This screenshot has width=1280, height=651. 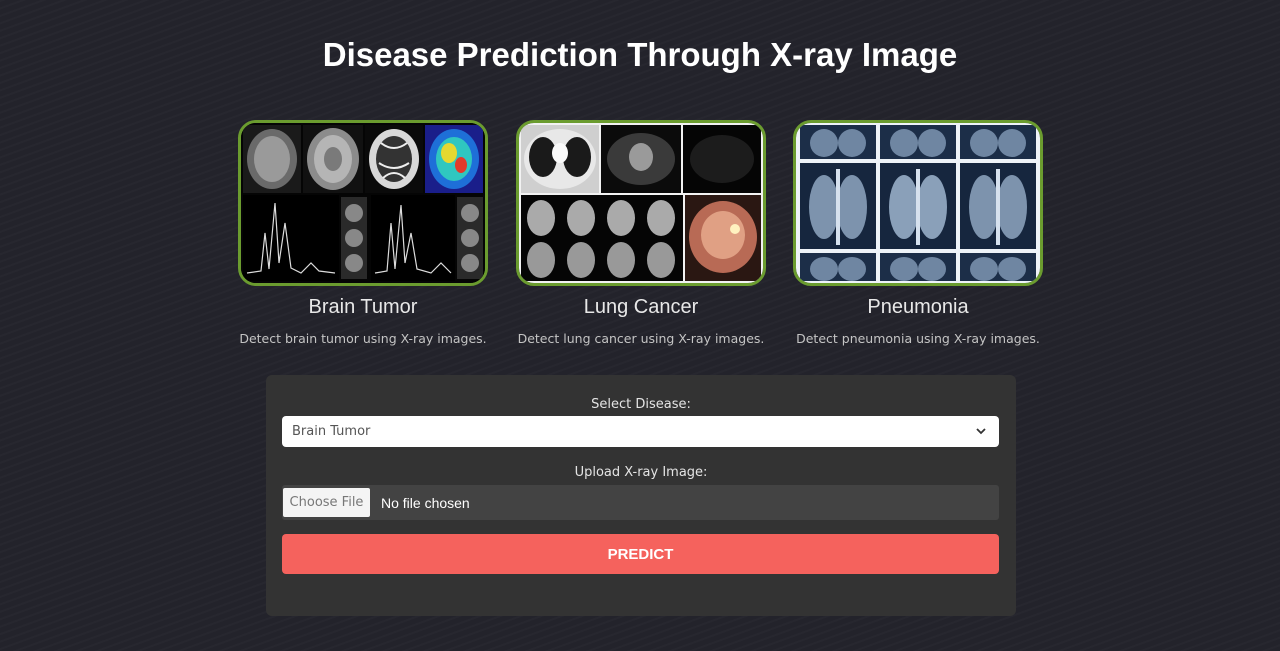 I want to click on file-status-text: No file chosen, so click(x=425, y=503).